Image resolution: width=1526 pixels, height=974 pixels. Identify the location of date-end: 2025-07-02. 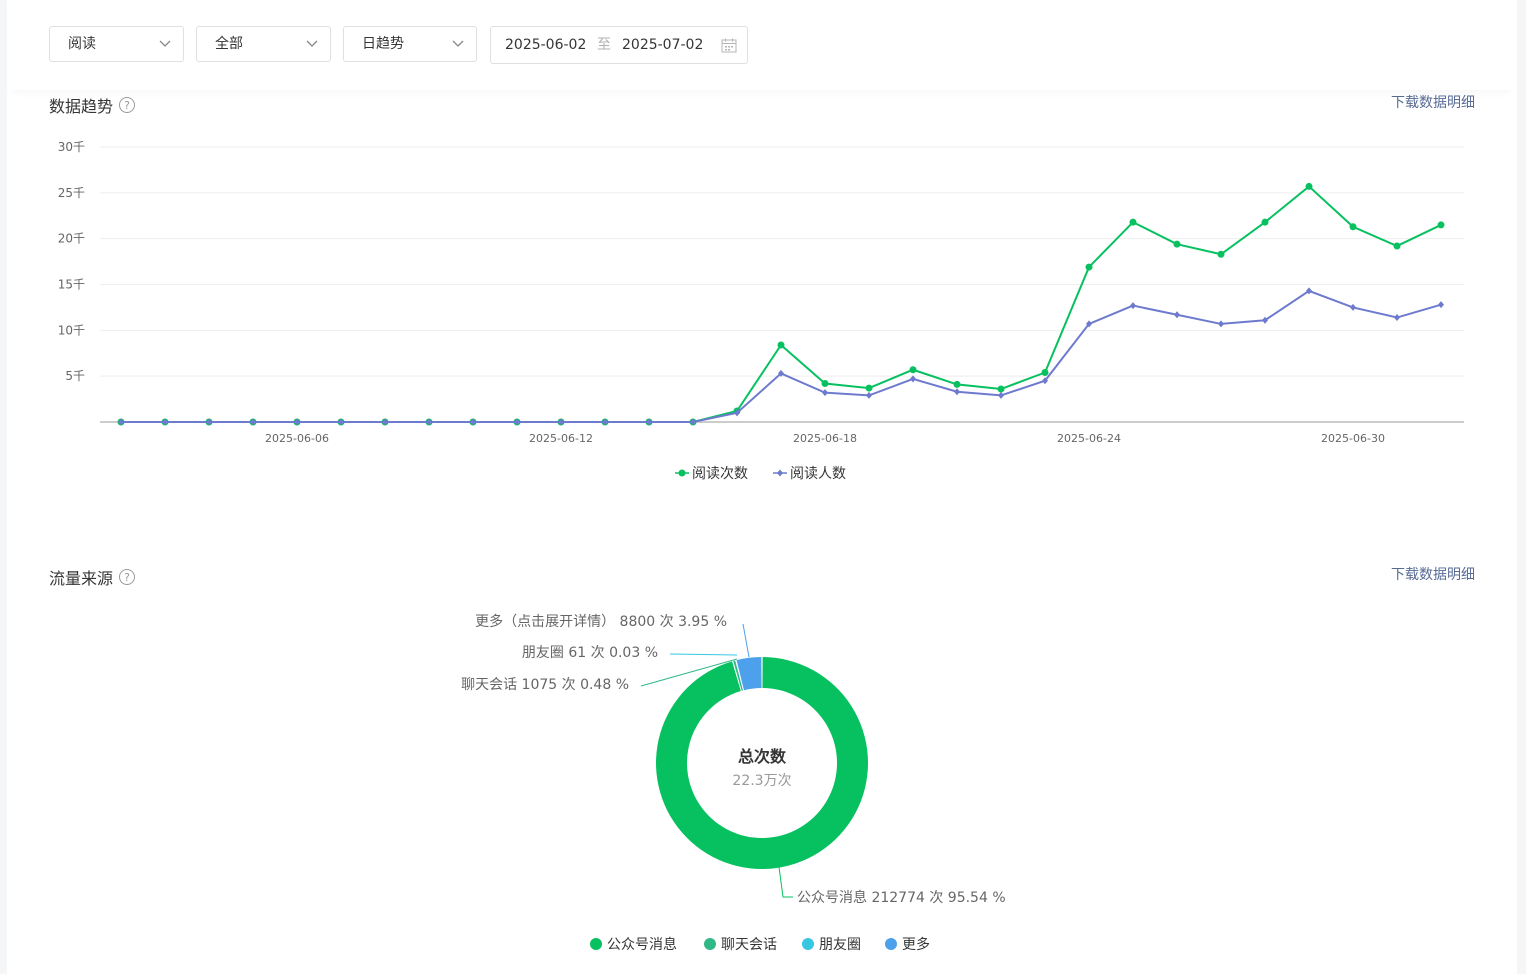
(662, 45).